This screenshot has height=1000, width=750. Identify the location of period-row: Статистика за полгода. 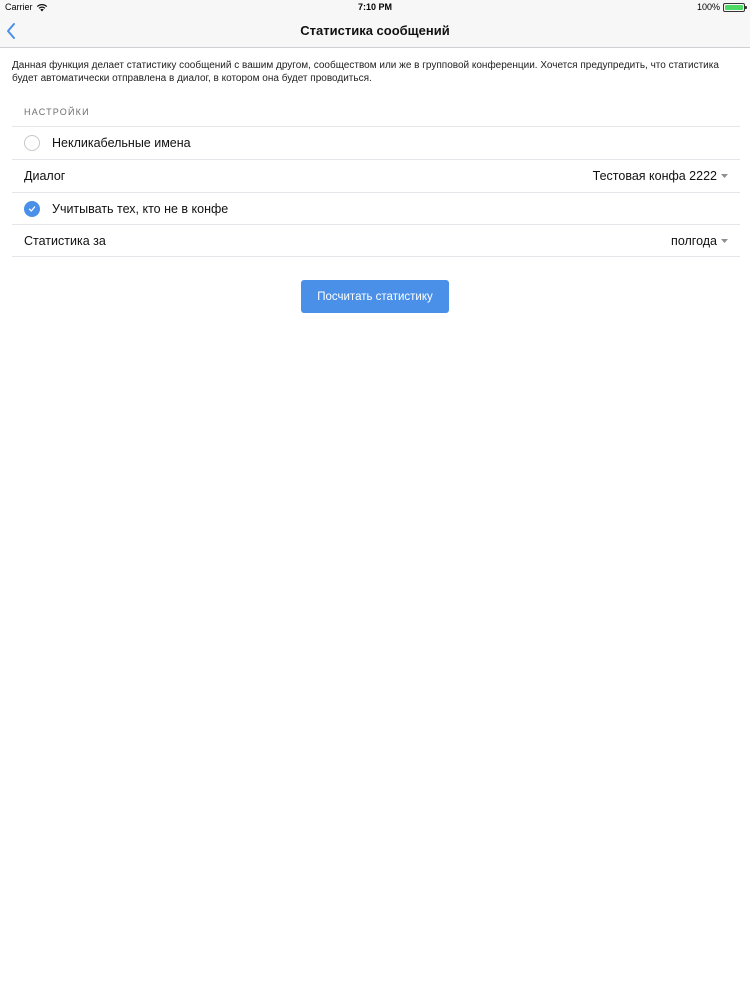
(376, 240).